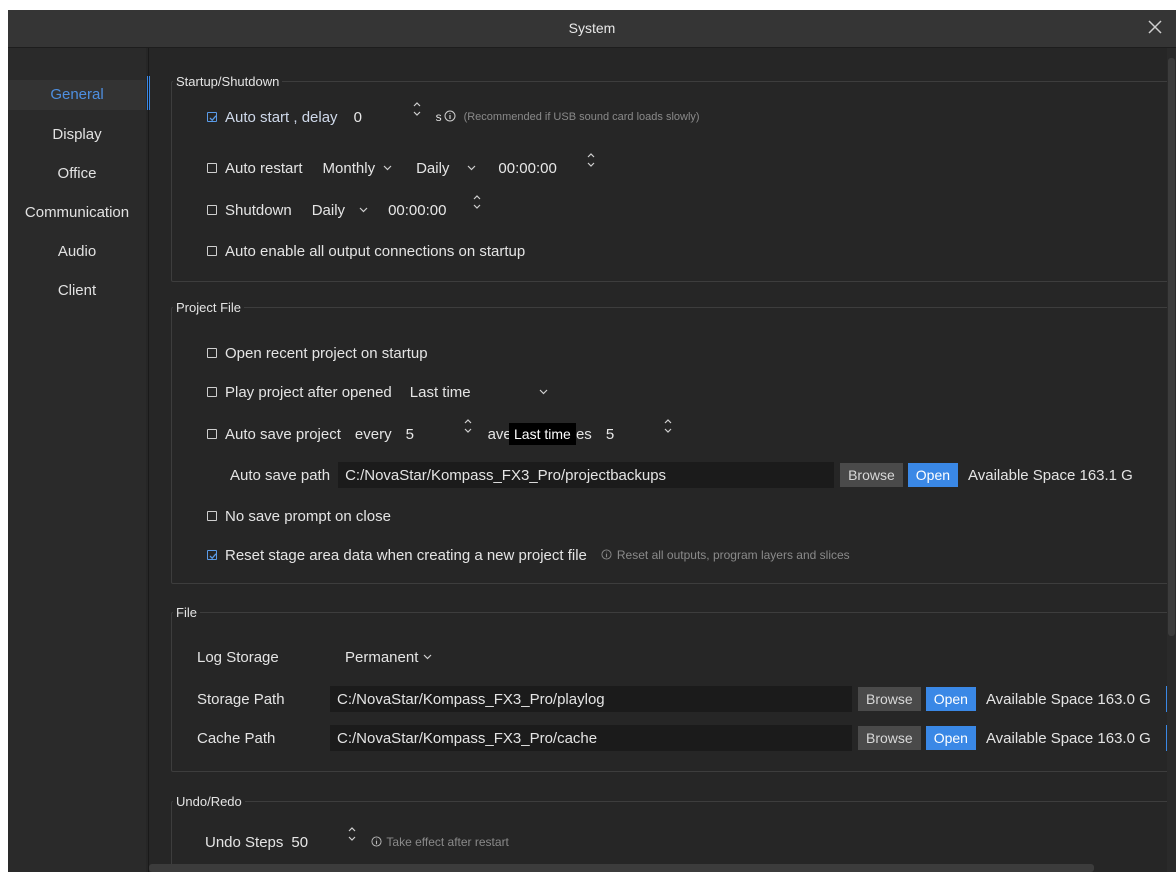  What do you see at coordinates (433, 168) in the screenshot?
I see `auto-restart-day-value: Daily` at bounding box center [433, 168].